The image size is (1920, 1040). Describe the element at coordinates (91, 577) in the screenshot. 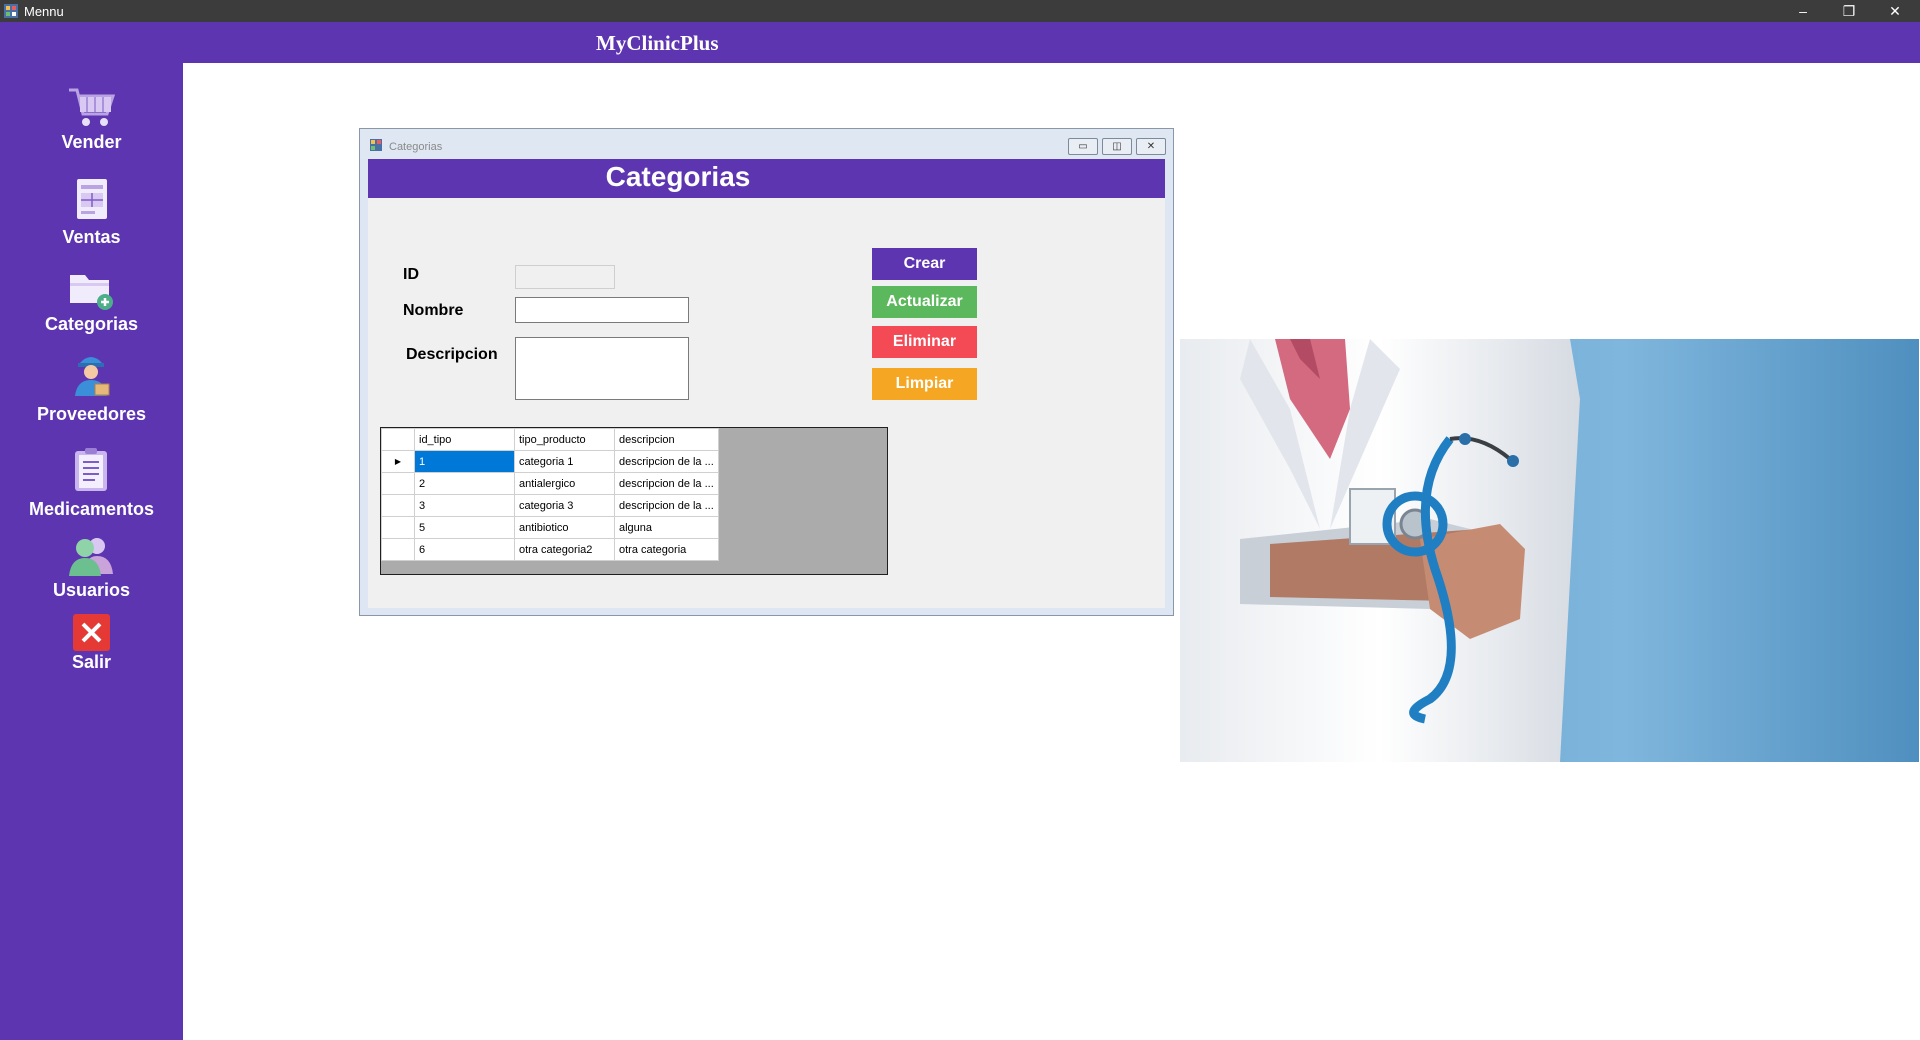

I see `sidebar-item-usuarios: Usuarios` at that location.